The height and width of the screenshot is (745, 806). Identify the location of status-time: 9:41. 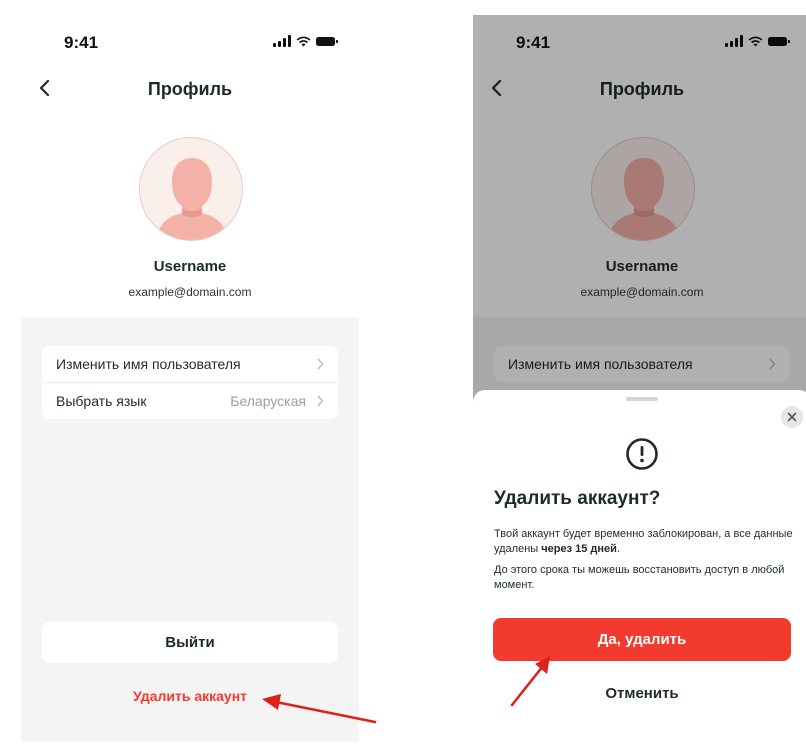
(81, 42).